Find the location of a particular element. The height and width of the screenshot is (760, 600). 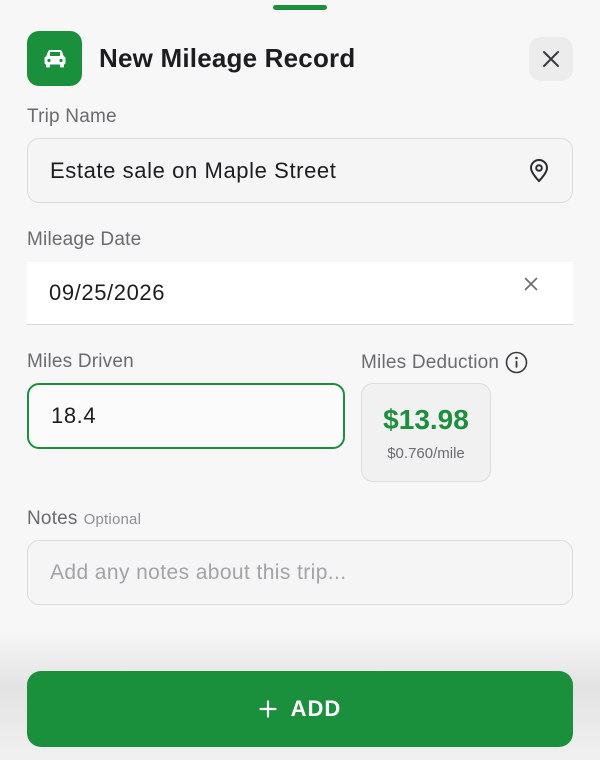

notes-label: Notes is located at coordinates (52, 518).